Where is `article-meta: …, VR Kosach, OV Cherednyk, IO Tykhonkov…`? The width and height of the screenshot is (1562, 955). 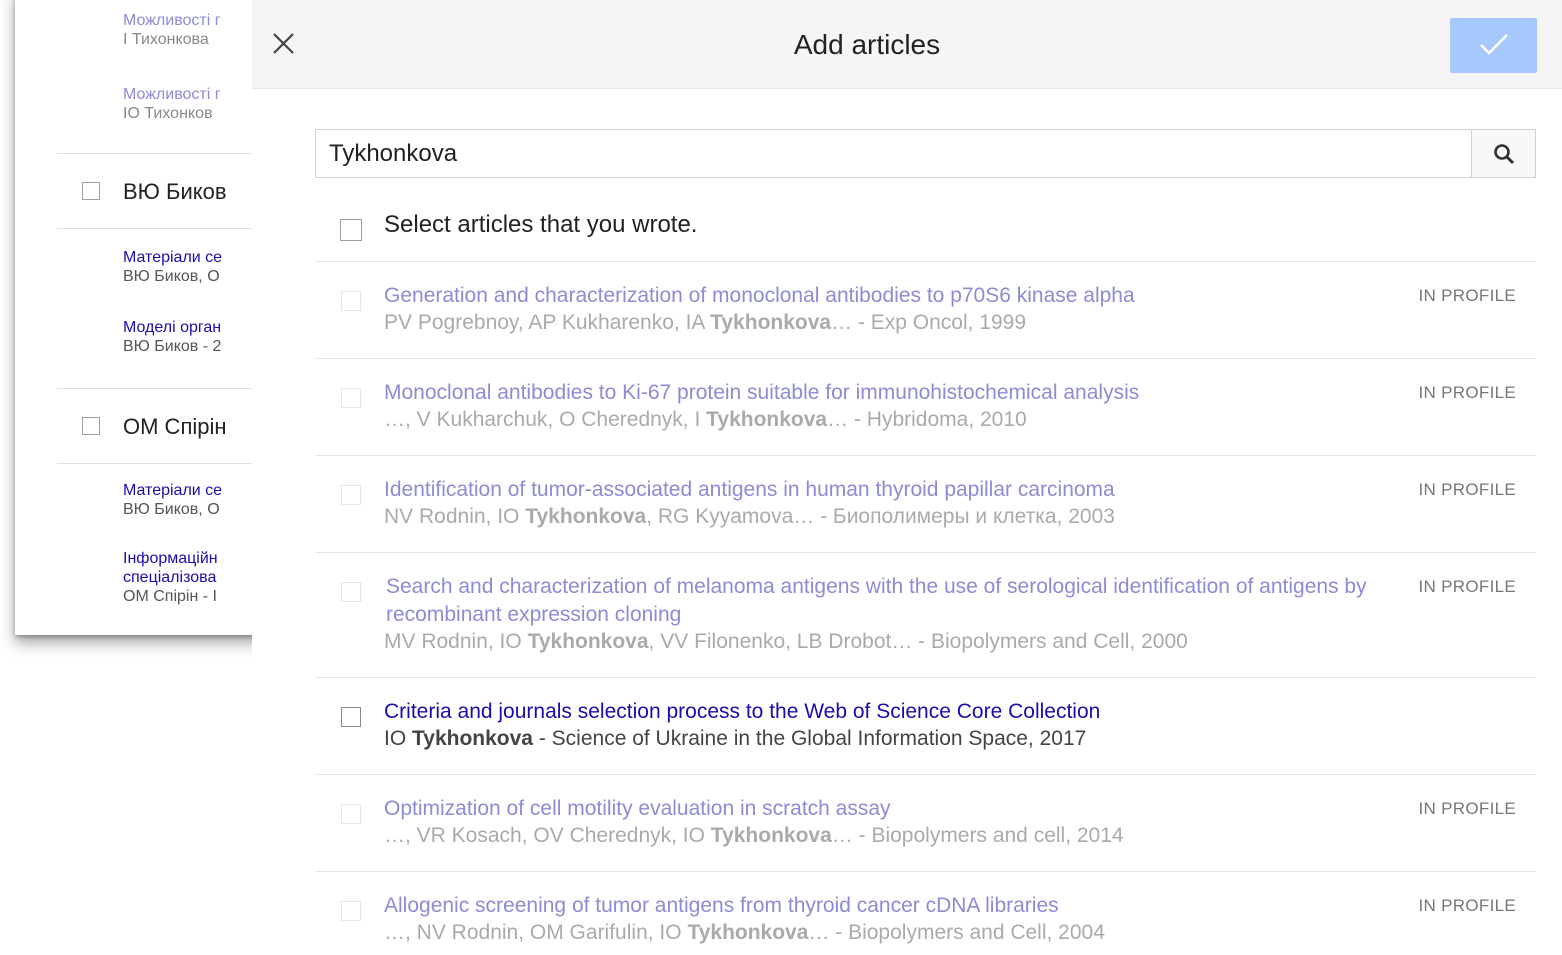 article-meta: …, VR Kosach, OV Cherednyk, IO Tykhonkov… is located at coordinates (754, 835).